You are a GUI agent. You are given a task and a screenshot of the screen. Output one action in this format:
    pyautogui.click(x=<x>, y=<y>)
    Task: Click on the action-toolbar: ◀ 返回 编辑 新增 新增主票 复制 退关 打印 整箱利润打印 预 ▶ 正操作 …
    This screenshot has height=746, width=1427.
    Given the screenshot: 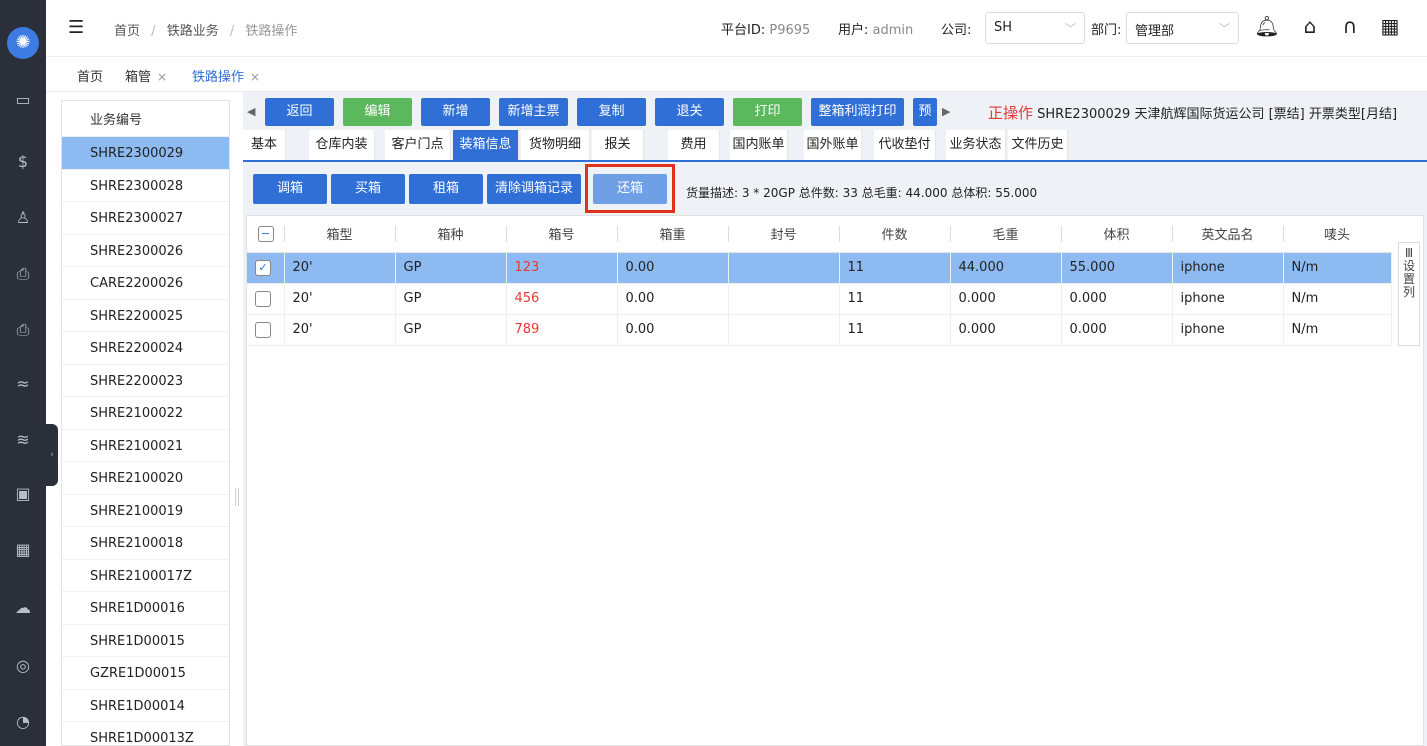 What is the action you would take?
    pyautogui.click(x=835, y=111)
    